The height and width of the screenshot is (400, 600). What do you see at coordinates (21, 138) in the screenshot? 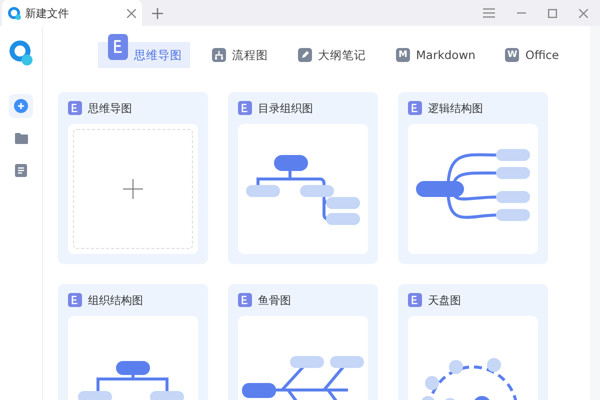
I see `folder-icon` at bounding box center [21, 138].